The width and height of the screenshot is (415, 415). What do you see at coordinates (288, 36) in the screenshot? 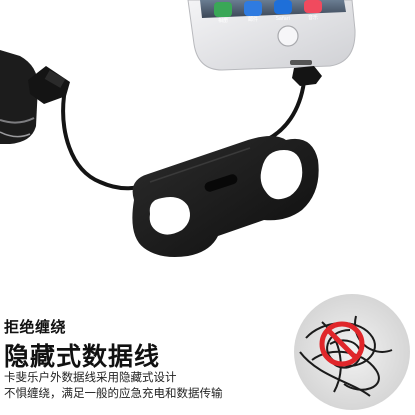
I see `home-button` at bounding box center [288, 36].